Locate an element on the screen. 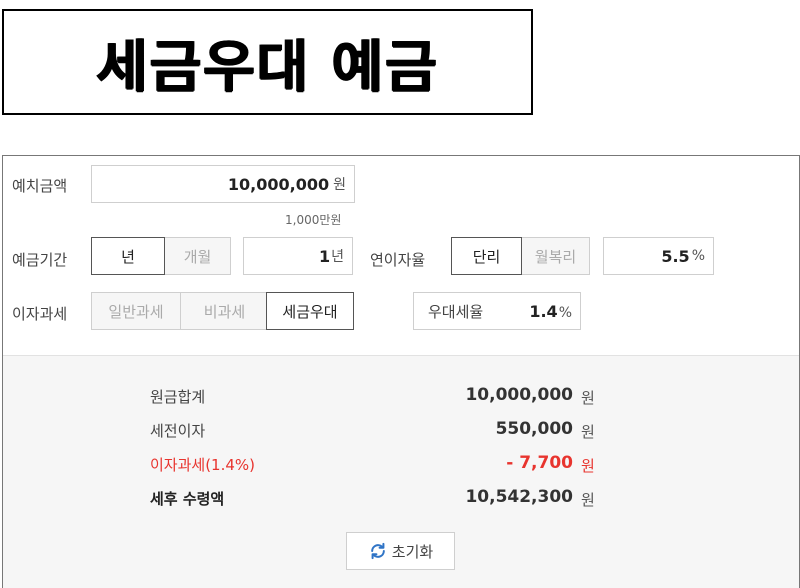 The width and height of the screenshot is (800, 588). period-unit-toggle: 년 개월 is located at coordinates (161, 256).